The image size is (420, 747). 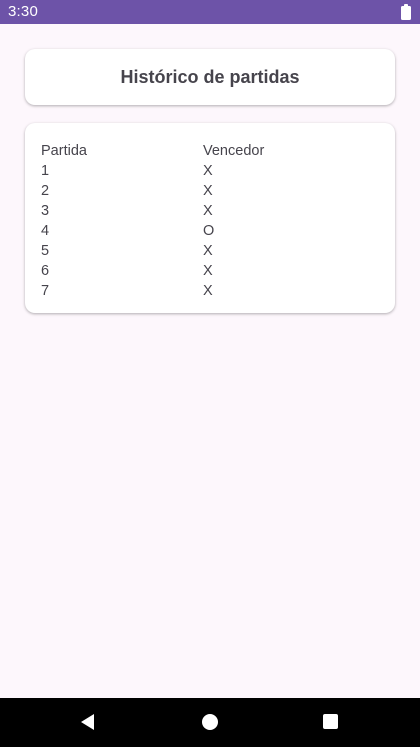 I want to click on page-title: Histórico de partidas, so click(x=210, y=76).